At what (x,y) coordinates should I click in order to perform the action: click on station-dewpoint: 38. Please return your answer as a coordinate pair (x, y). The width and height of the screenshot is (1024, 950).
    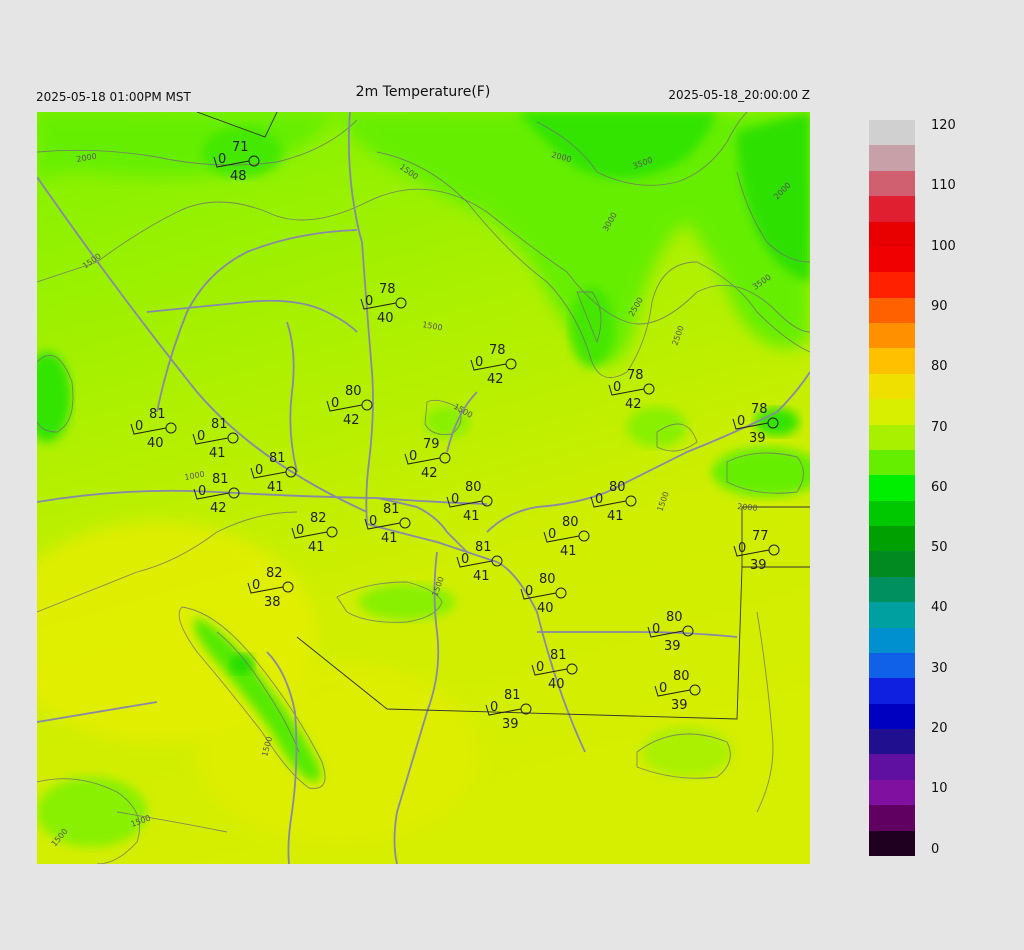
    Looking at the image, I should click on (272, 602).